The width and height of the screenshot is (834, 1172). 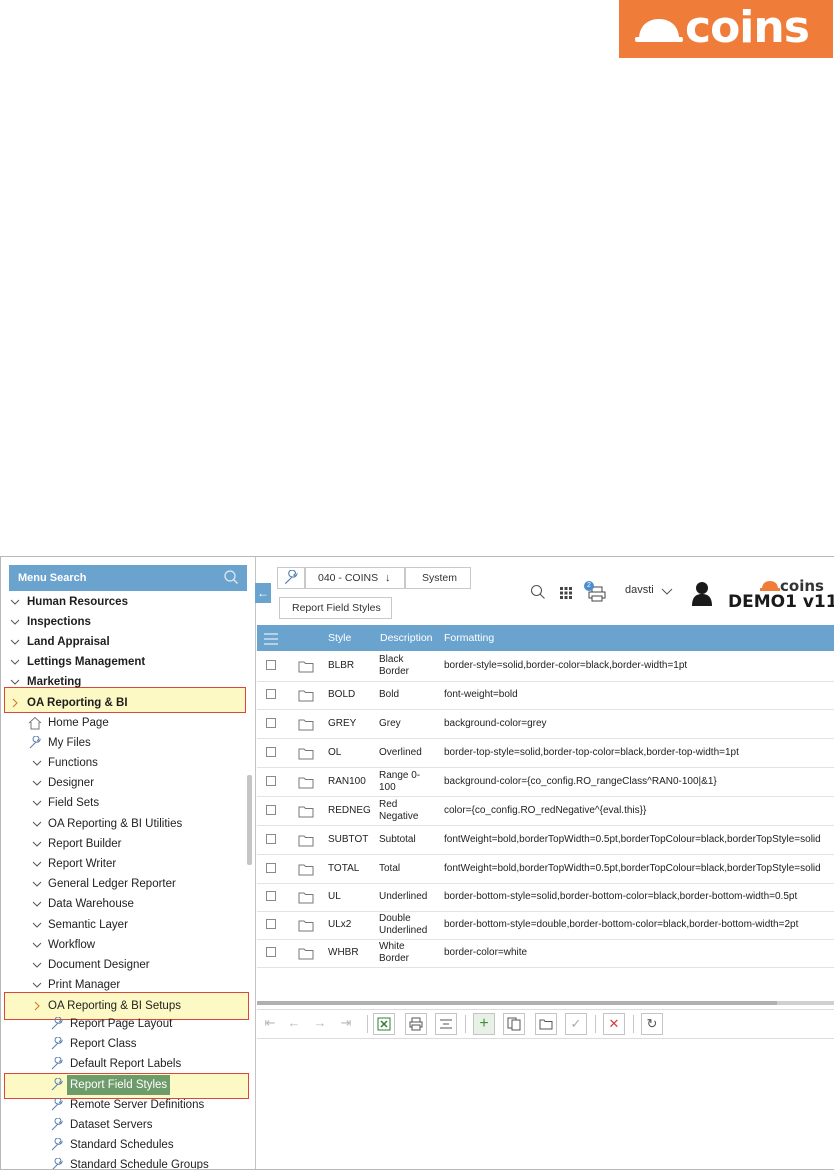 I want to click on column-description: Description, so click(x=406, y=638).